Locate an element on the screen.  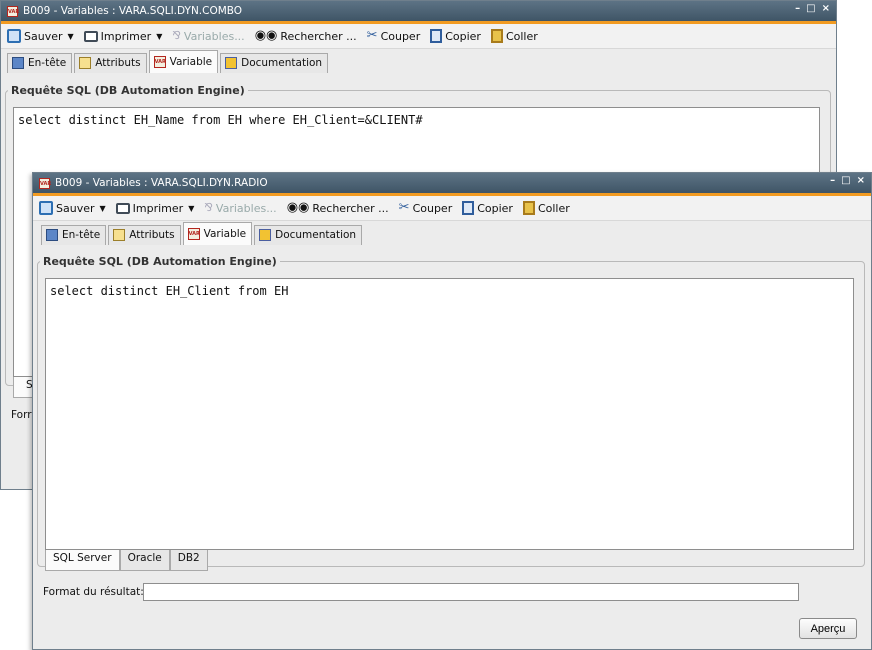
format-label: Format du résultat: is located at coordinates (93, 592).